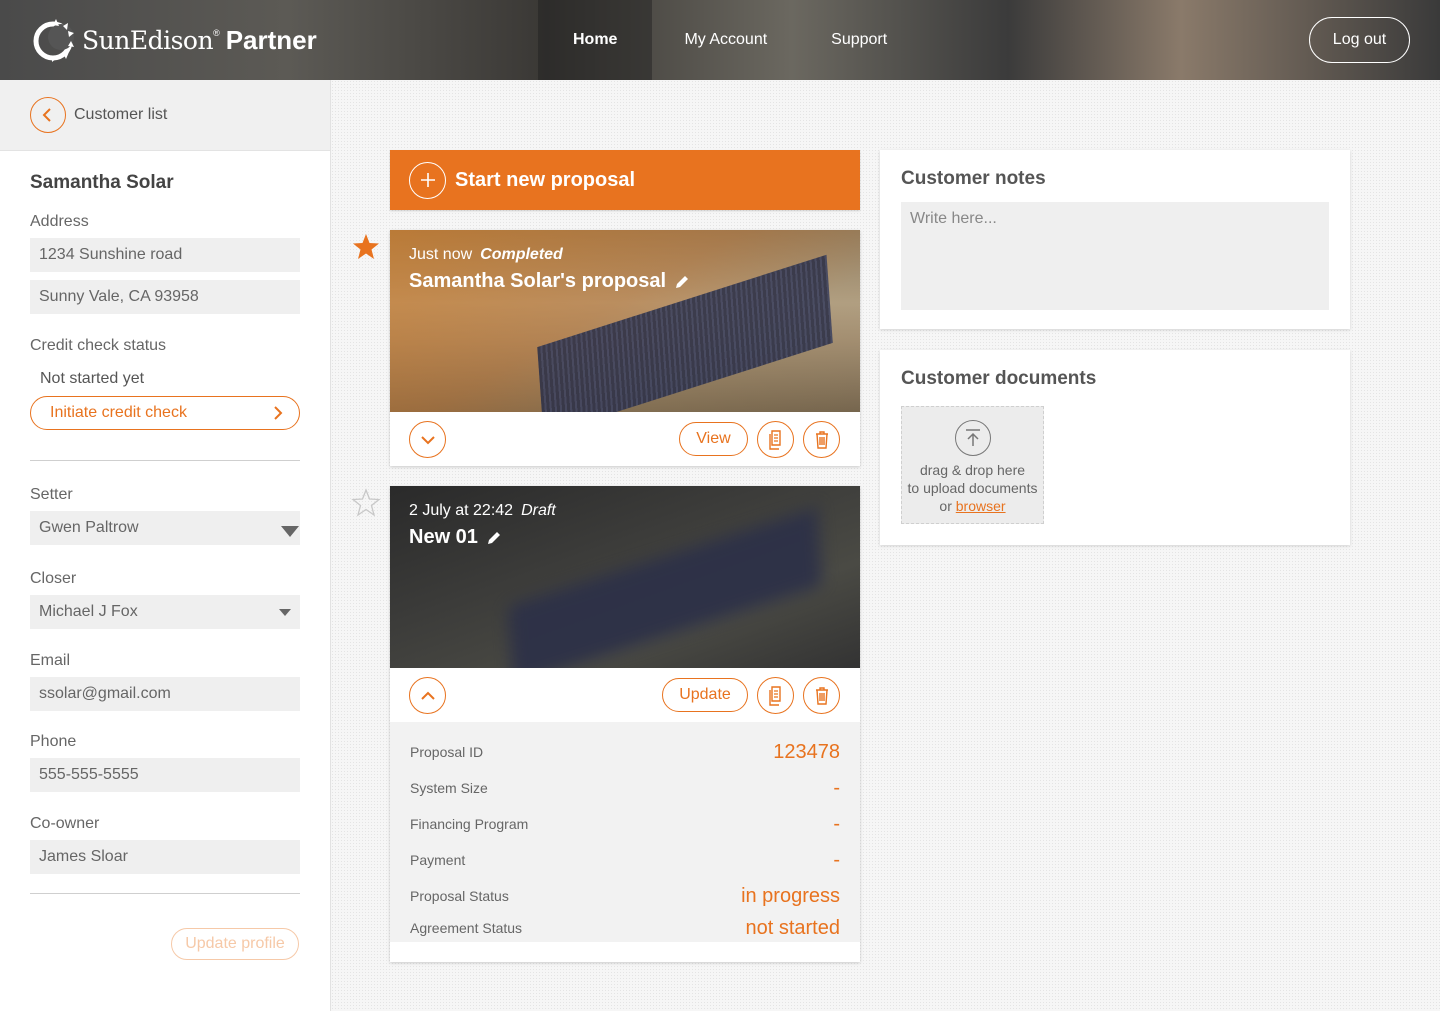 The height and width of the screenshot is (1011, 1440). I want to click on collapse-button, so click(427, 695).